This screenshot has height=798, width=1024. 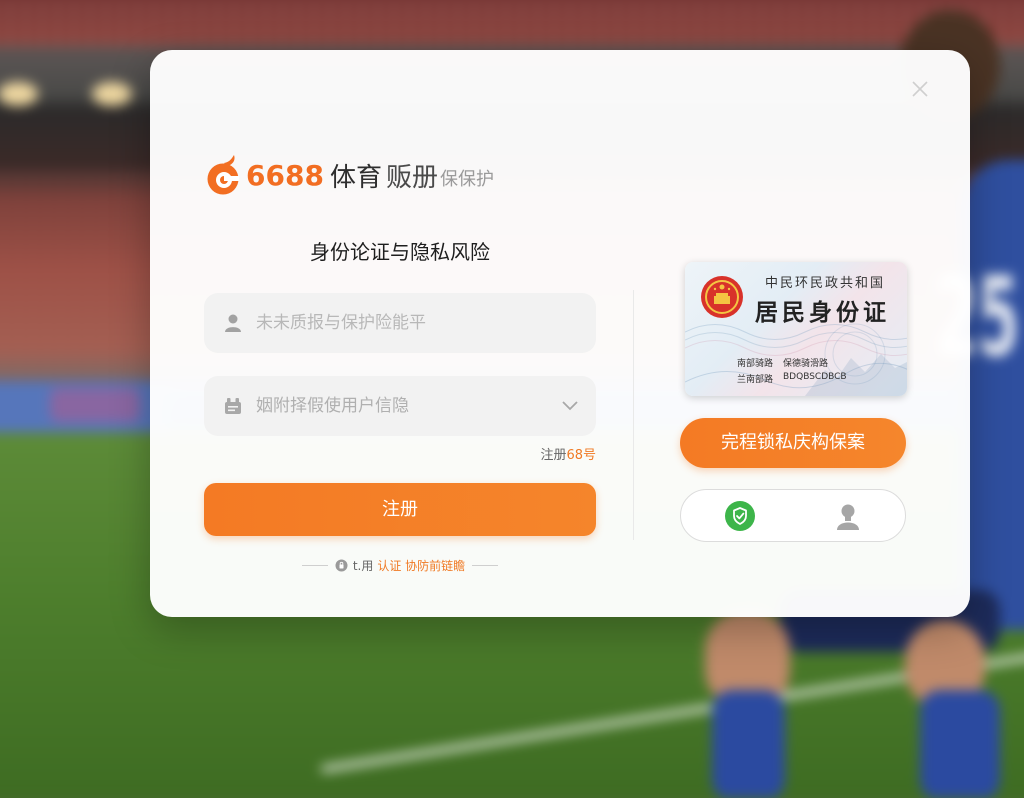 What do you see at coordinates (416, 323) in the screenshot?
I see `account-input` at bounding box center [416, 323].